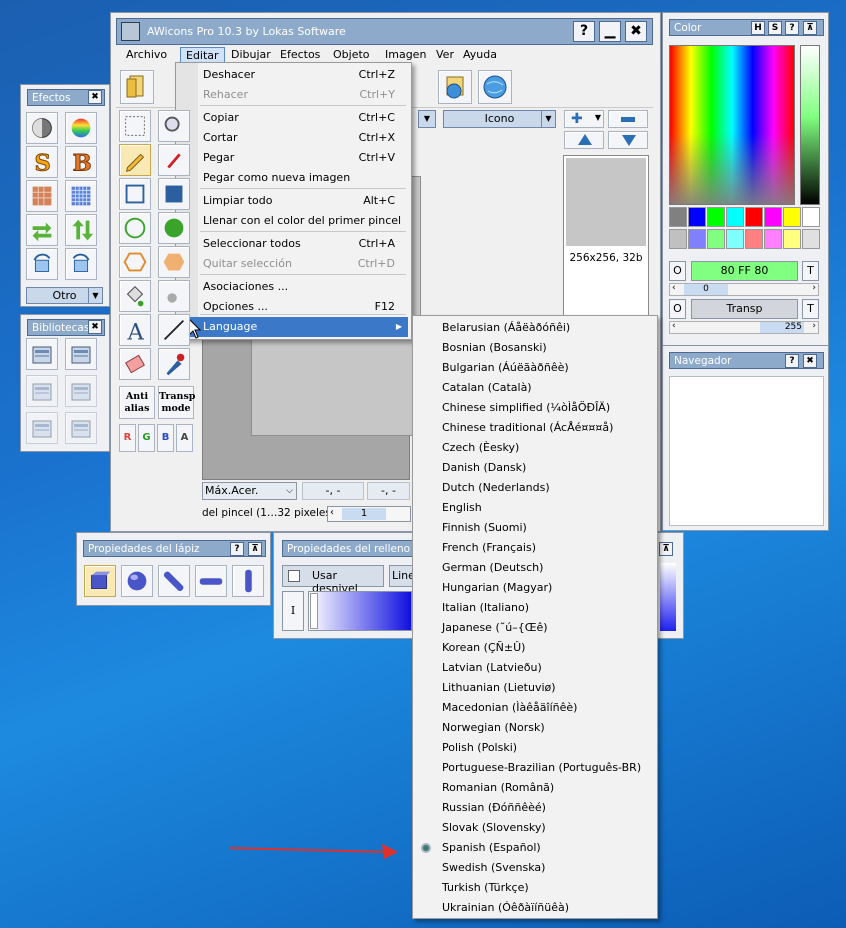  I want to click on alpha-scroll: ‹ 0 ›, so click(744, 289).